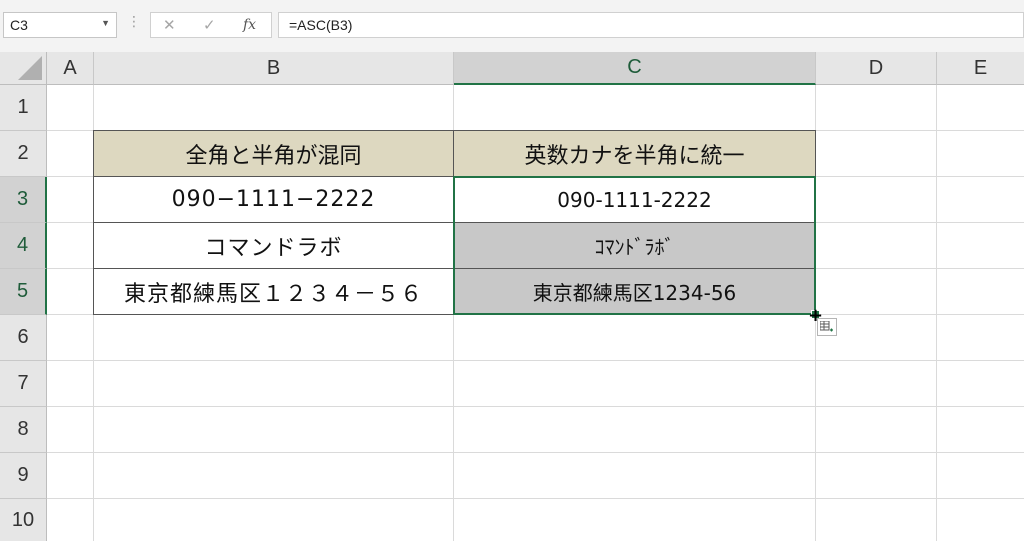 This screenshot has width=1024, height=541. I want to click on quick-analysis-button, so click(827, 327).